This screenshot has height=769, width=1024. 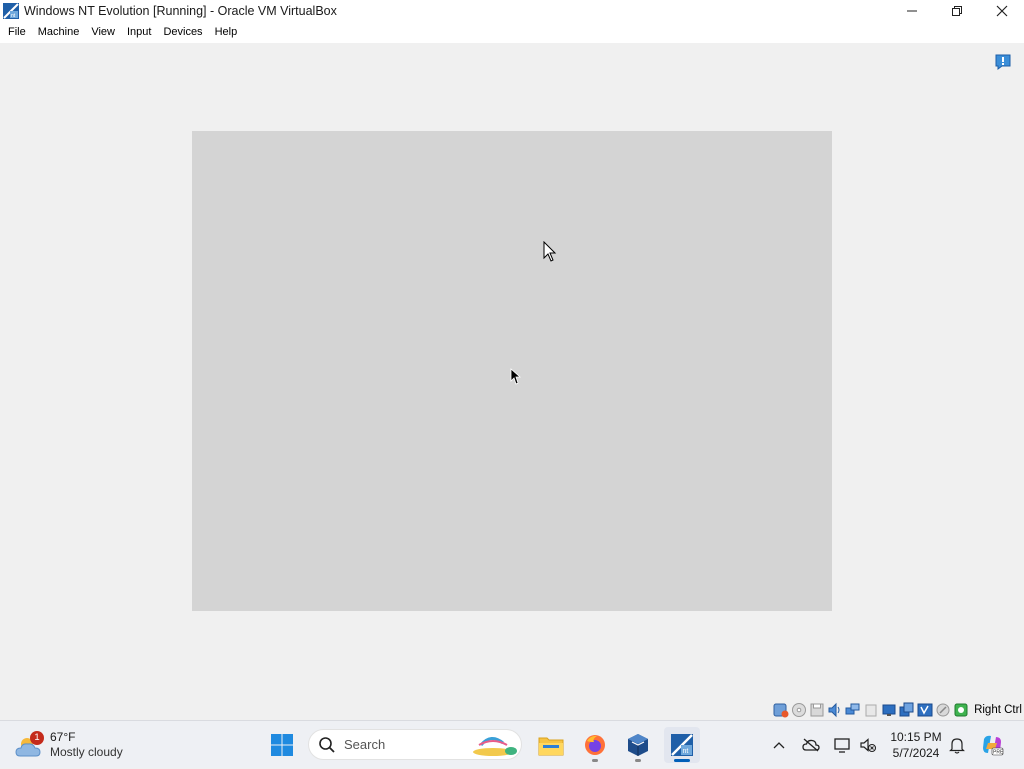 I want to click on weather-temperature: 67°F, so click(x=63, y=737).